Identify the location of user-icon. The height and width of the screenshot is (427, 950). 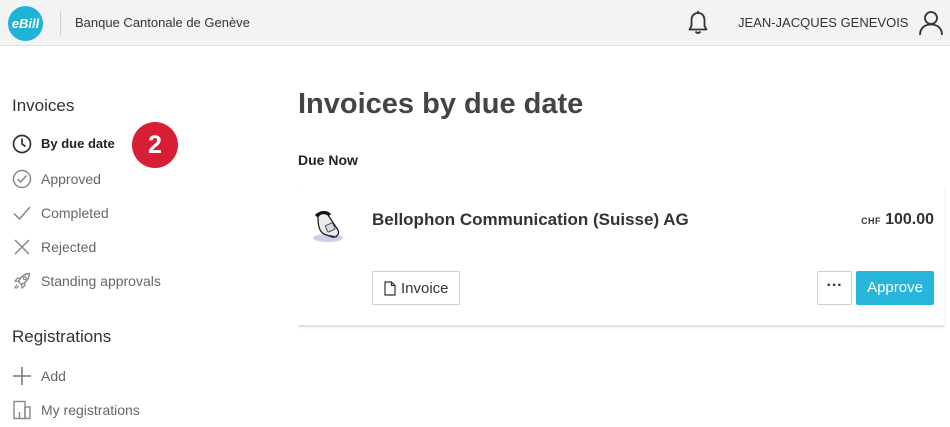
(931, 23).